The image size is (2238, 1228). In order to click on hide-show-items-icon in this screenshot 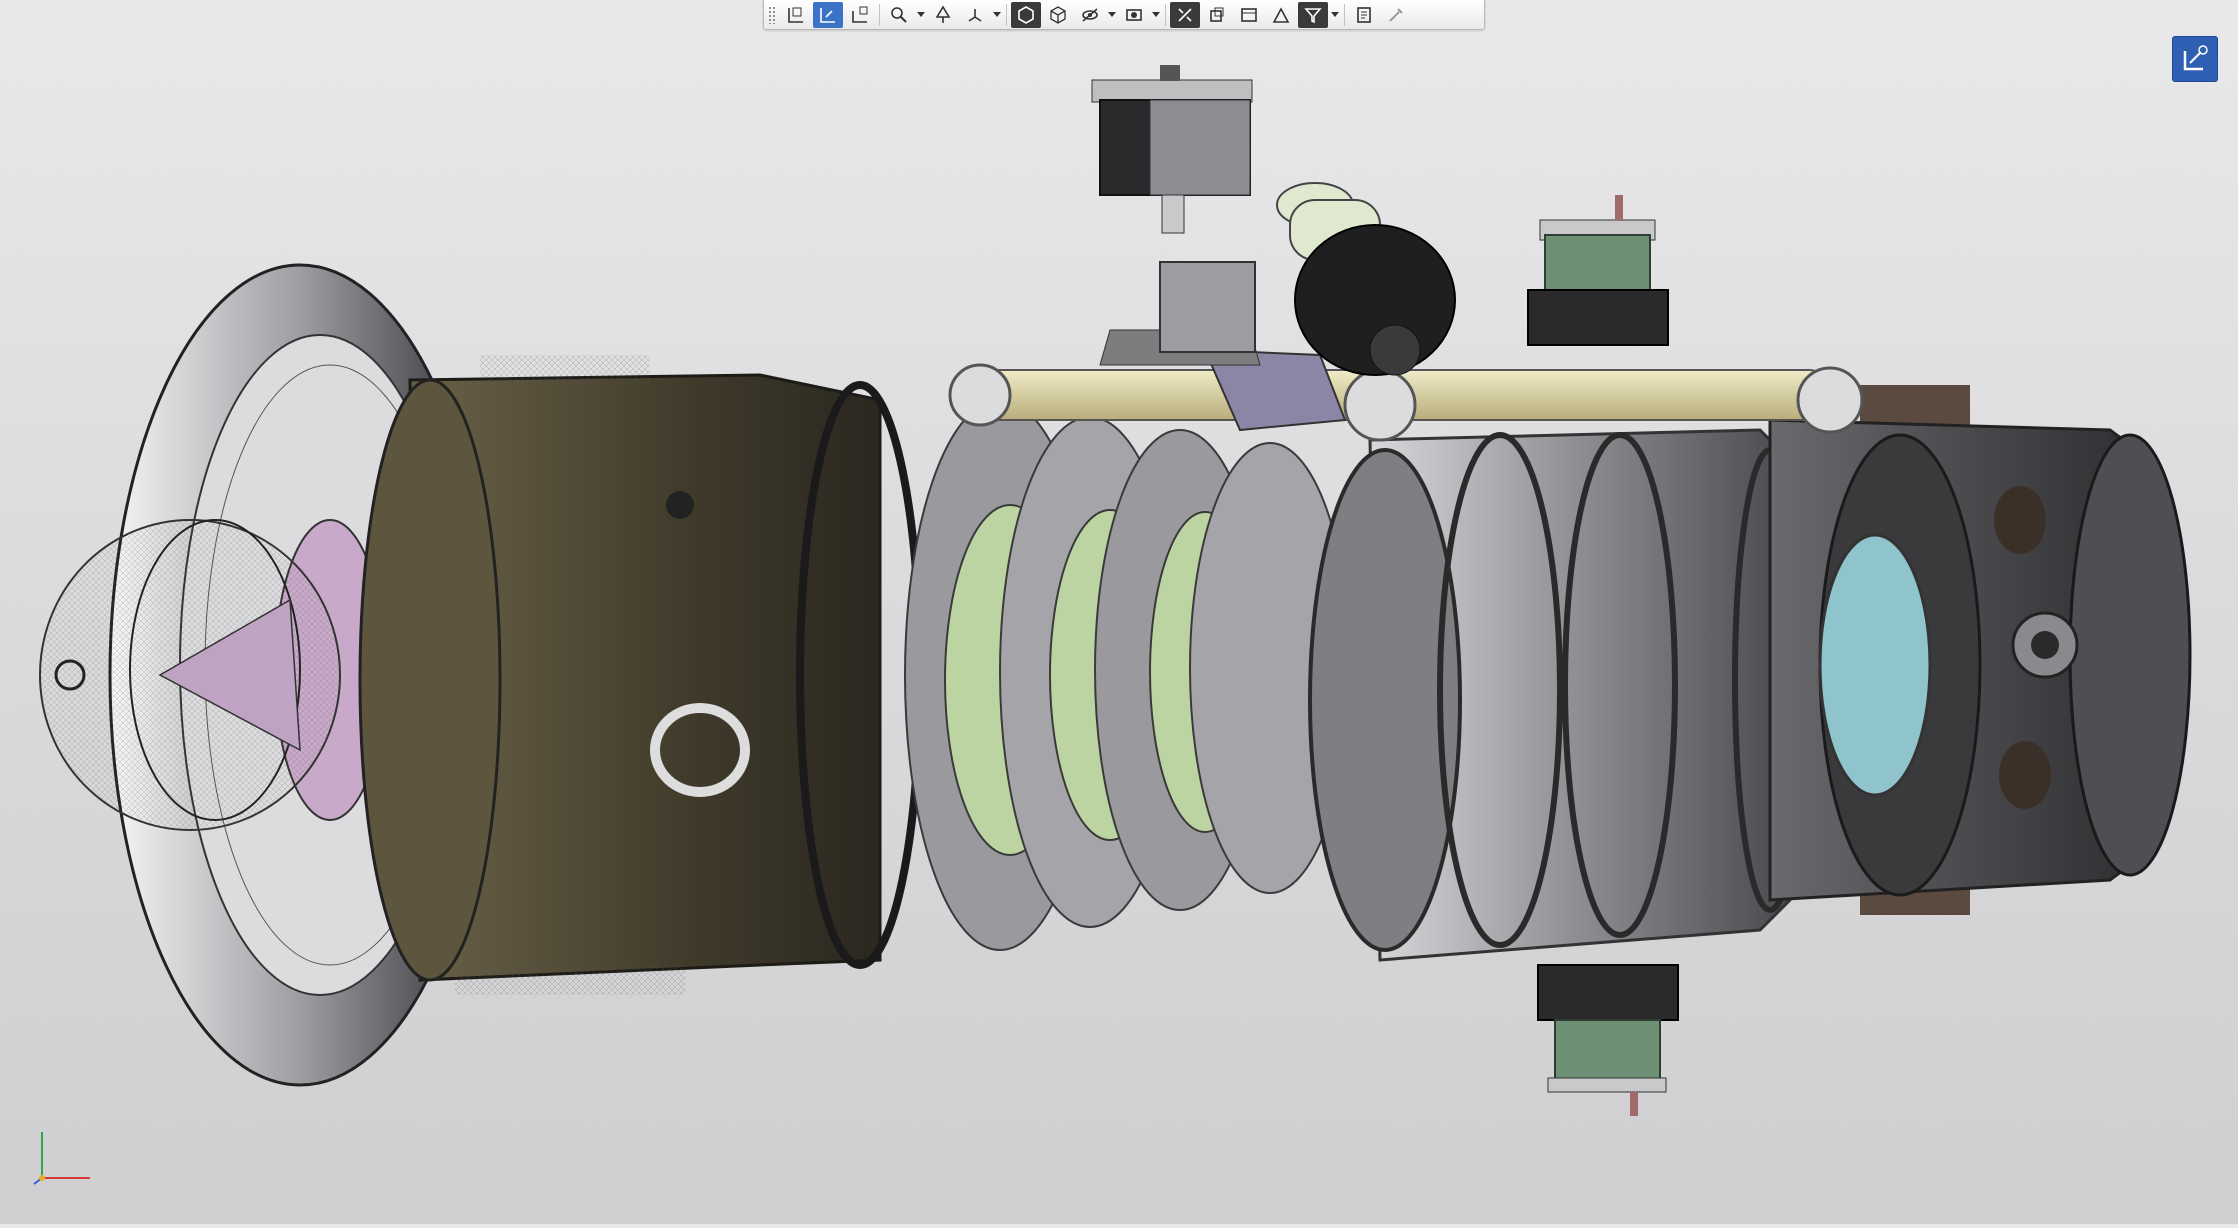, I will do `click(1058, 15)`.